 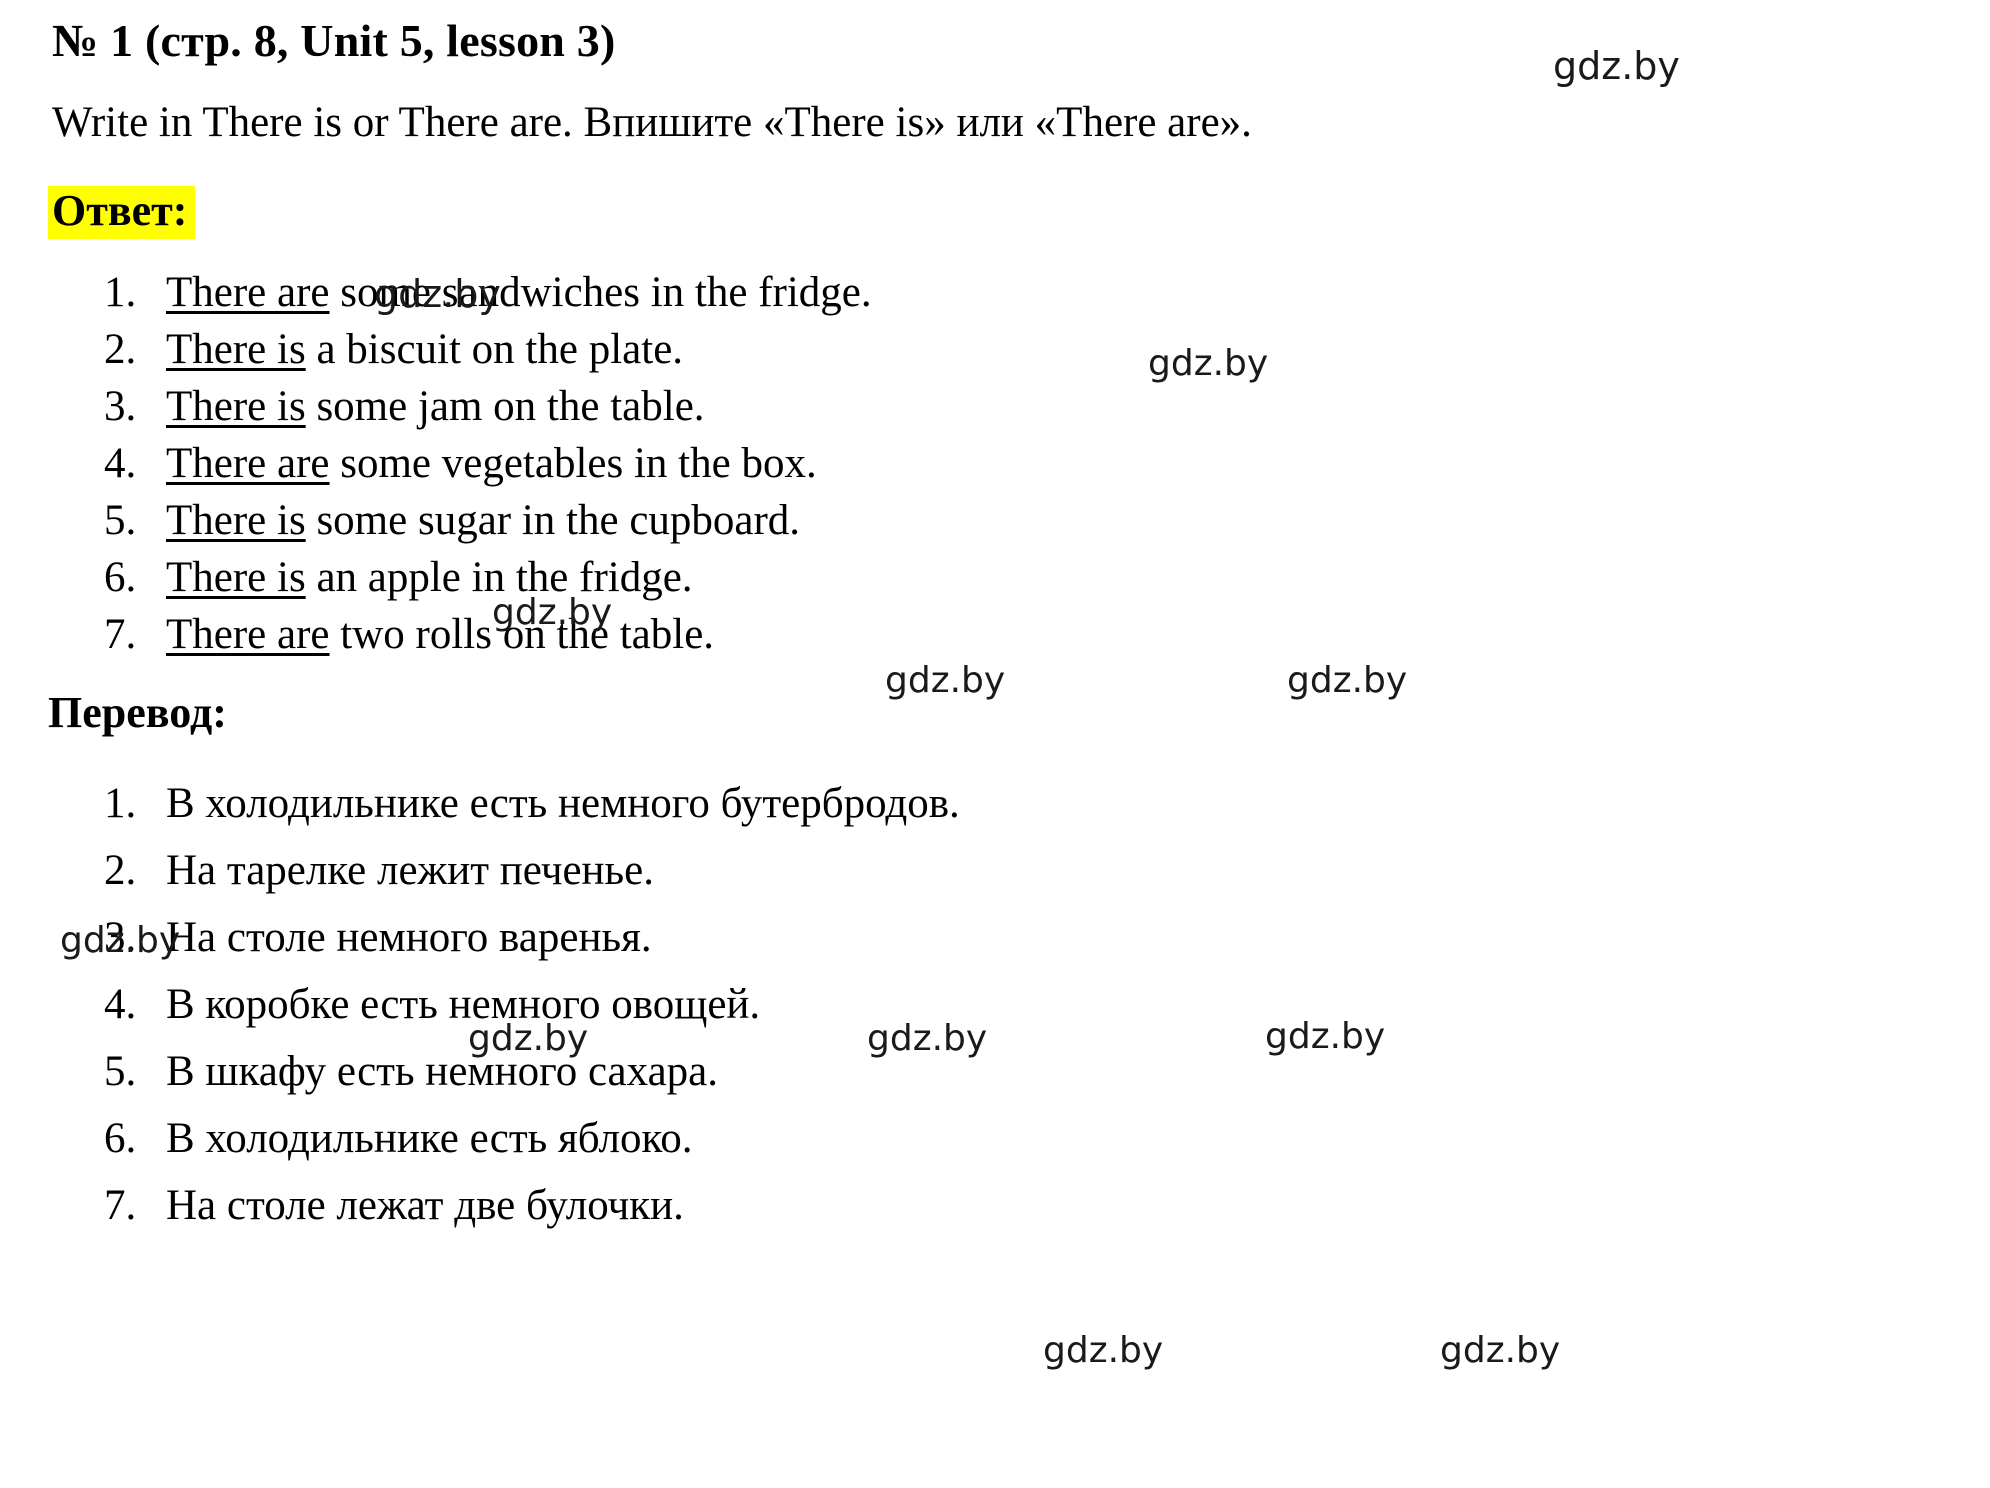 I want to click on translation-item-text: На столе немного варенья., so click(x=409, y=937).